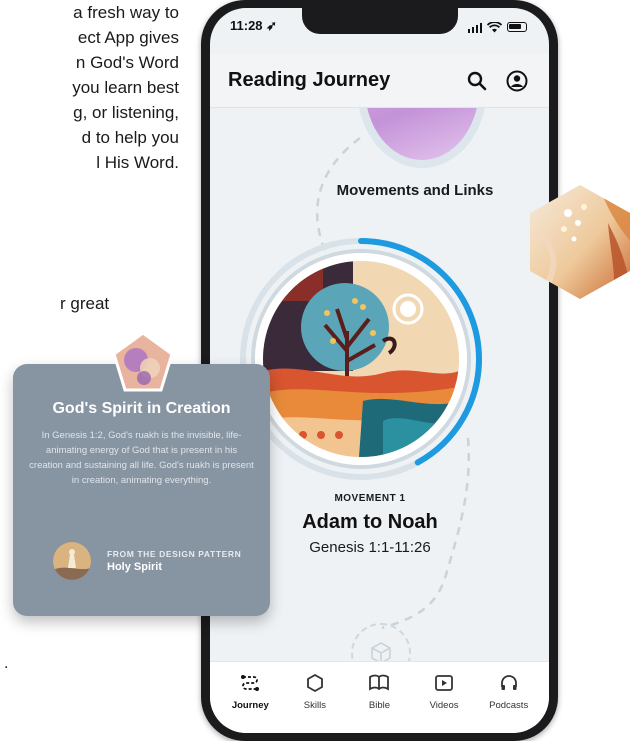 The height and width of the screenshot is (741, 631). I want to click on tab-journey: Journey, so click(250, 702).